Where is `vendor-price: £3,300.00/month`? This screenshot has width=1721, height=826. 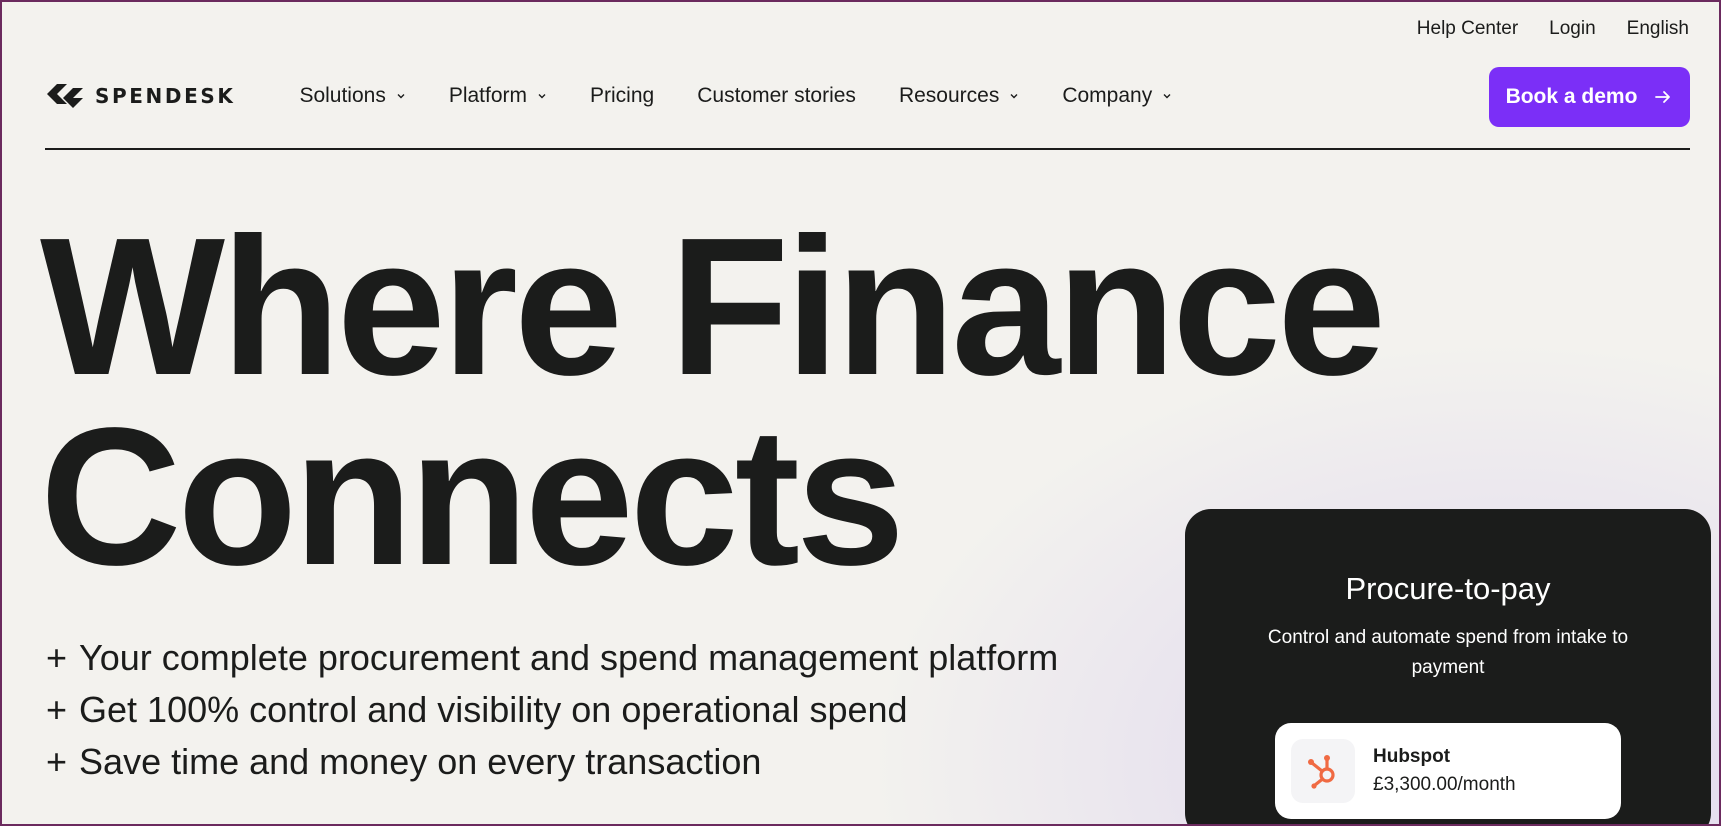 vendor-price: £3,300.00/month is located at coordinates (1444, 784).